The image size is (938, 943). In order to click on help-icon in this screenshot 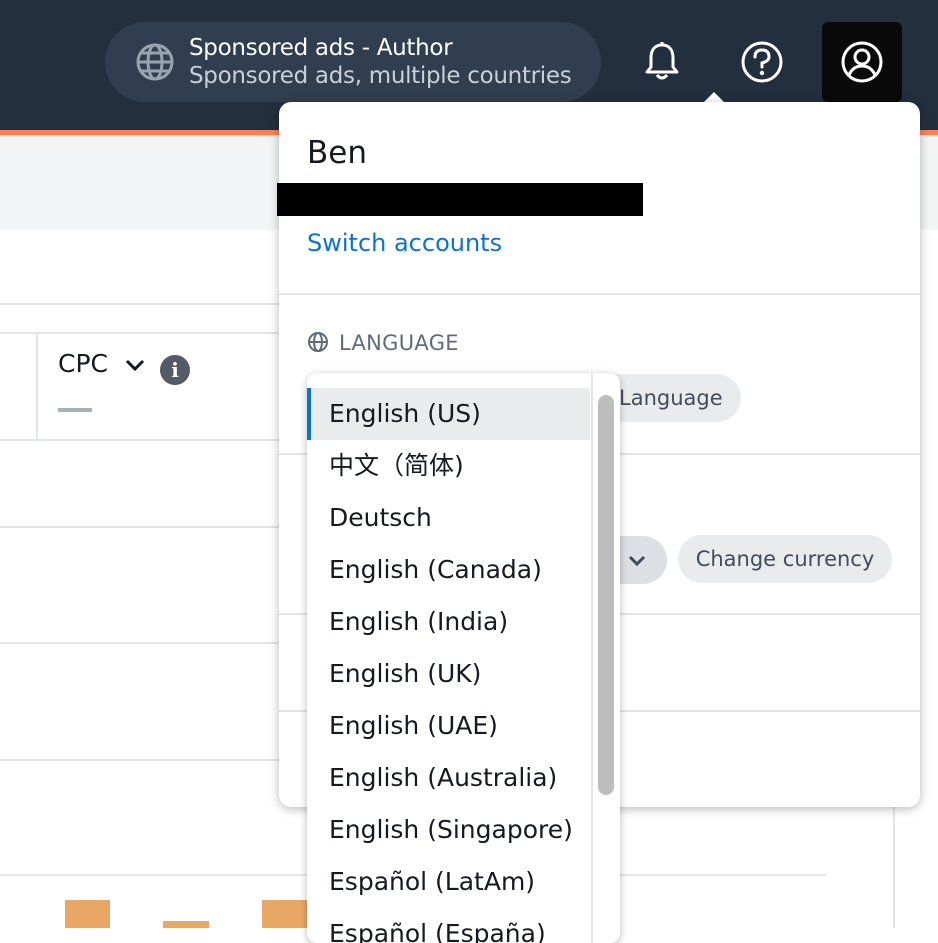, I will do `click(762, 62)`.